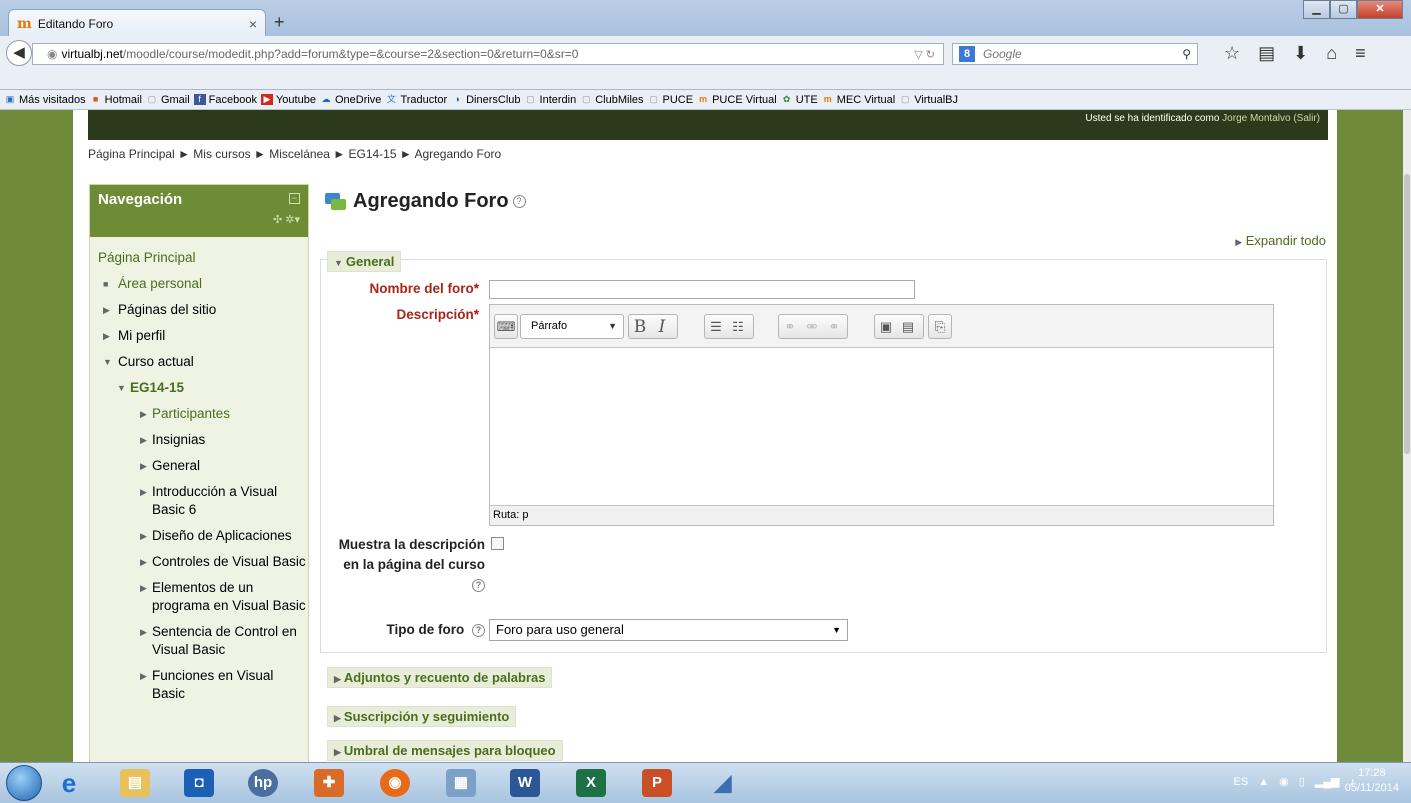 This screenshot has width=1411, height=803. I want to click on blocking-threshold-section-toggle: ▶ Umbral de mensajes para bloqueo, so click(445, 750).